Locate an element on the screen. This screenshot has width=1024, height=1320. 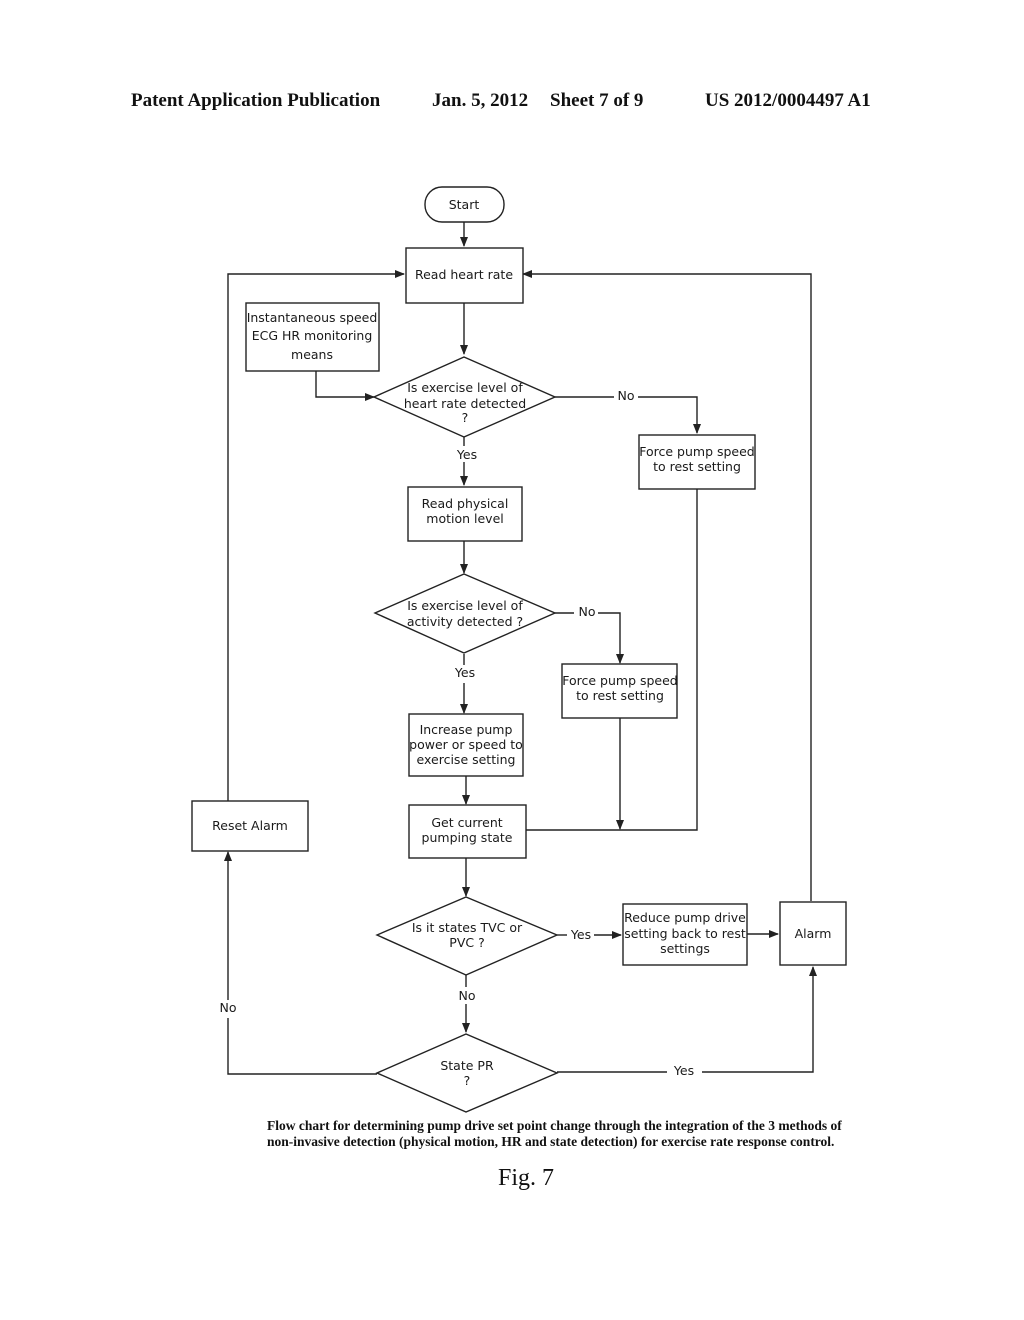
pr-yes-label: Yes is located at coordinates (683, 1070).